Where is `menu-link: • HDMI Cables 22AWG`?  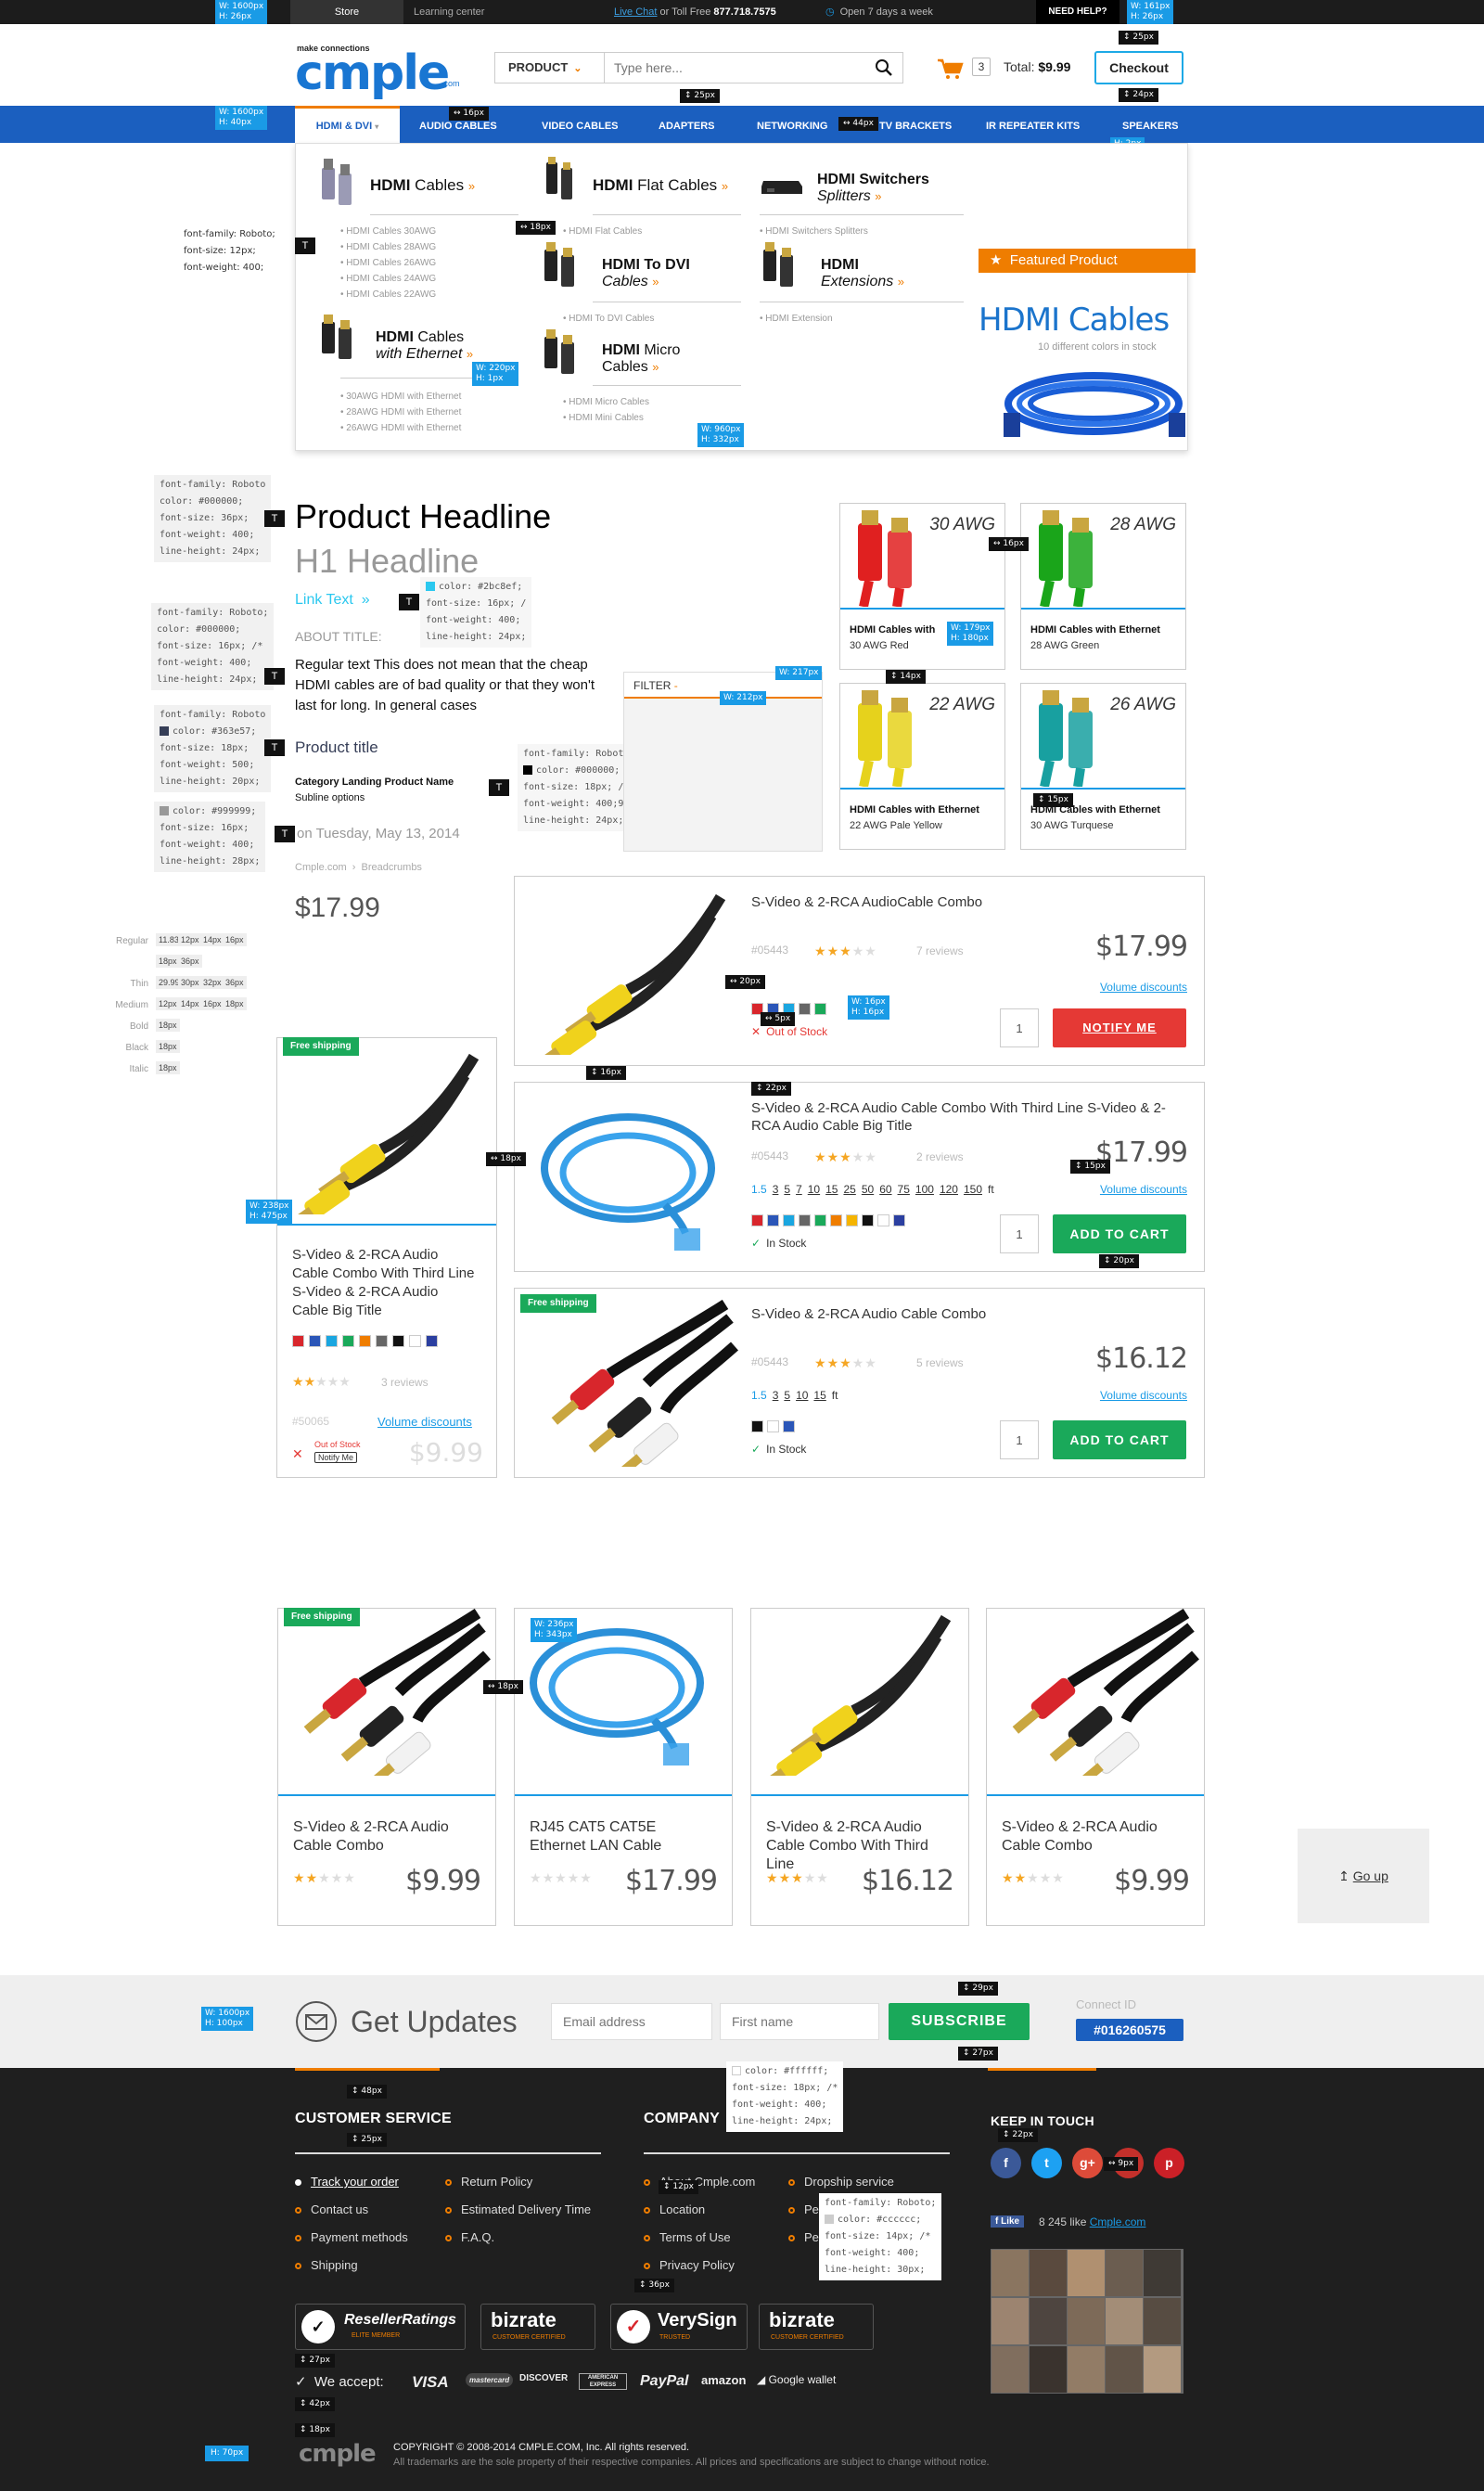
menu-link: • HDMI Cables 22AWG is located at coordinates (388, 294).